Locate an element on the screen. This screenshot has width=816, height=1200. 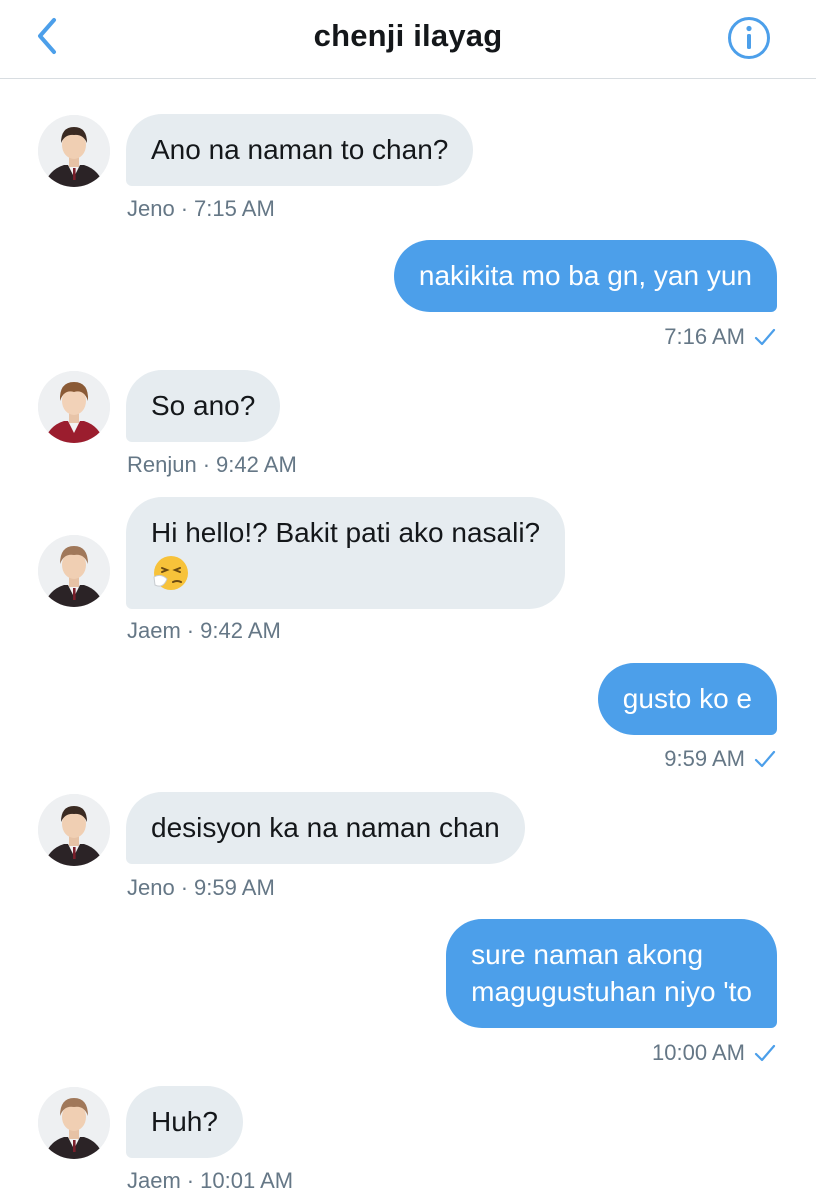
timestamp: 10:00 AM is located at coordinates (698, 1052).